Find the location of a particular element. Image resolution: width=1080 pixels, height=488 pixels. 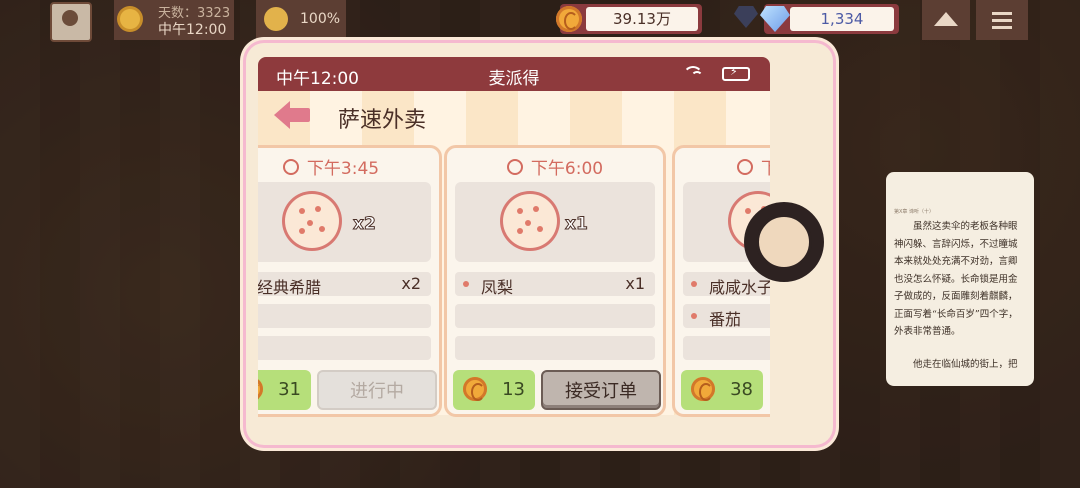

player-avatar is located at coordinates (71, 22).